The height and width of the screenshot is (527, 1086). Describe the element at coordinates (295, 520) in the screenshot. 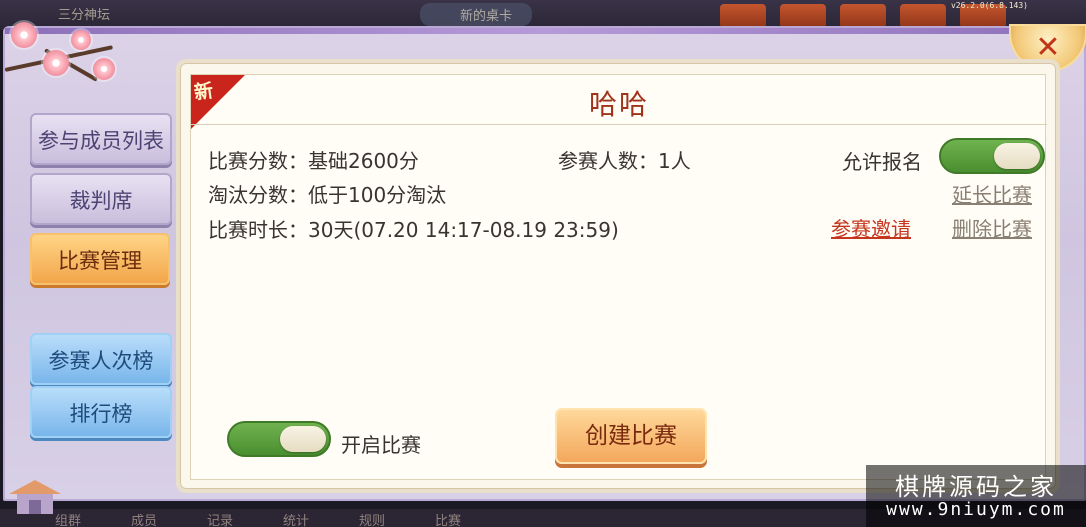

I see `bottom-nav-item: 统计` at that location.